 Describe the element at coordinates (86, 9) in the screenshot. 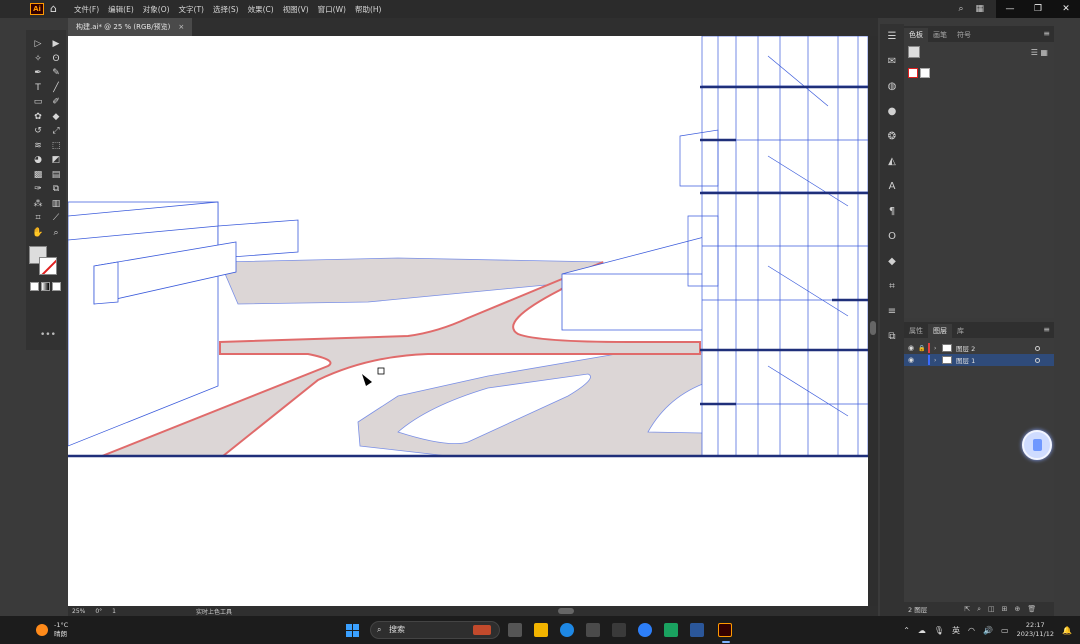

I see `menu-file: 文件(F)` at that location.